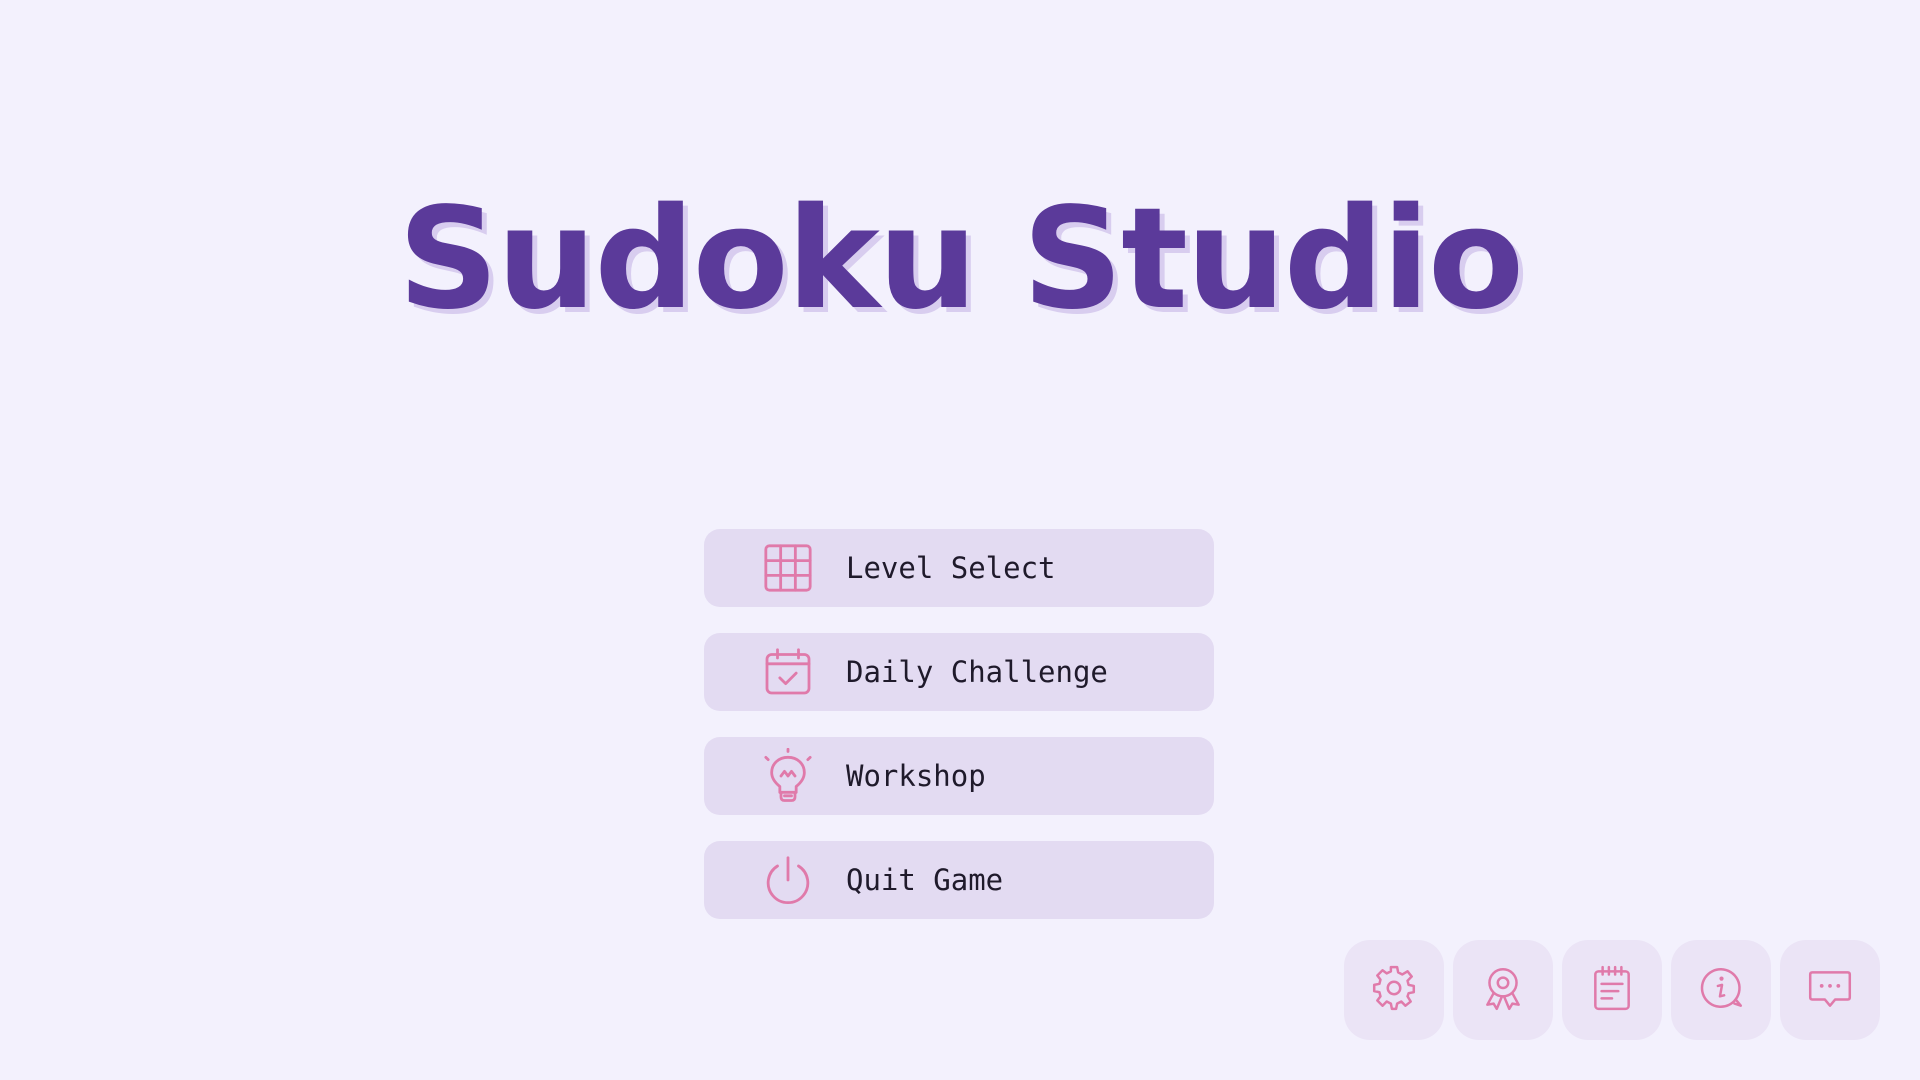  I want to click on level-select-button: Level Select, so click(959, 568).